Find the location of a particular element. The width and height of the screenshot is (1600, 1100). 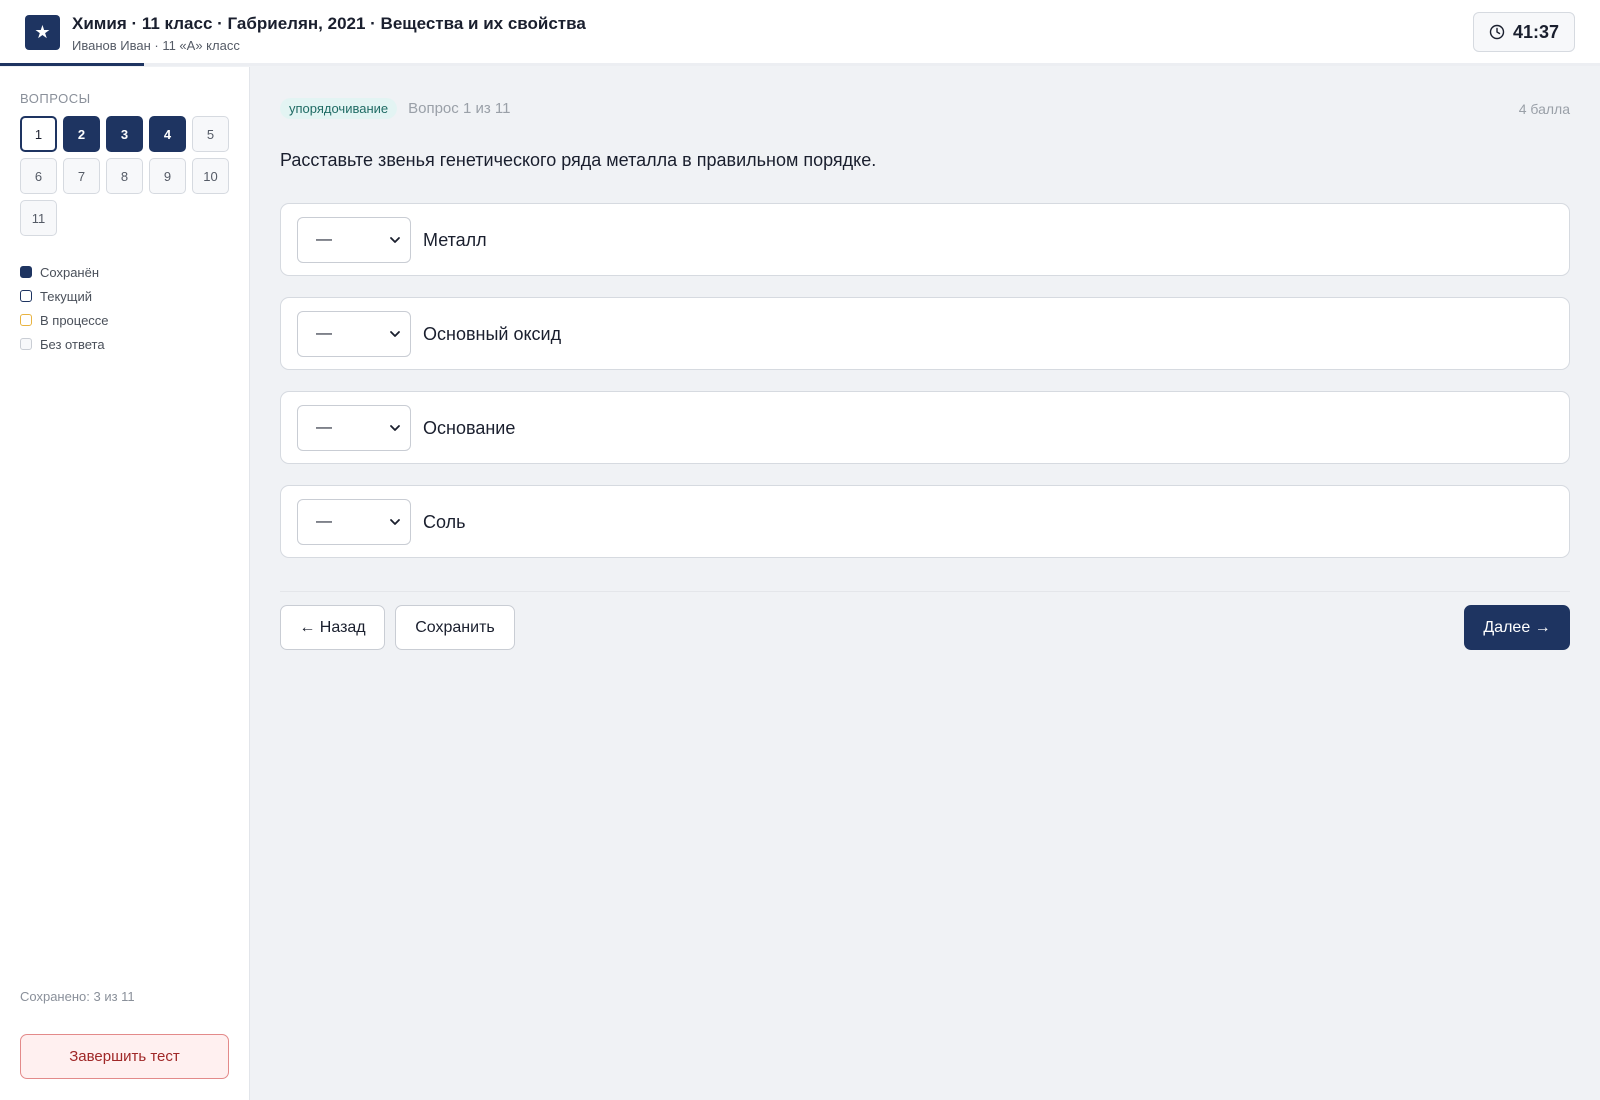

legend-label: Без ответа is located at coordinates (72, 344).